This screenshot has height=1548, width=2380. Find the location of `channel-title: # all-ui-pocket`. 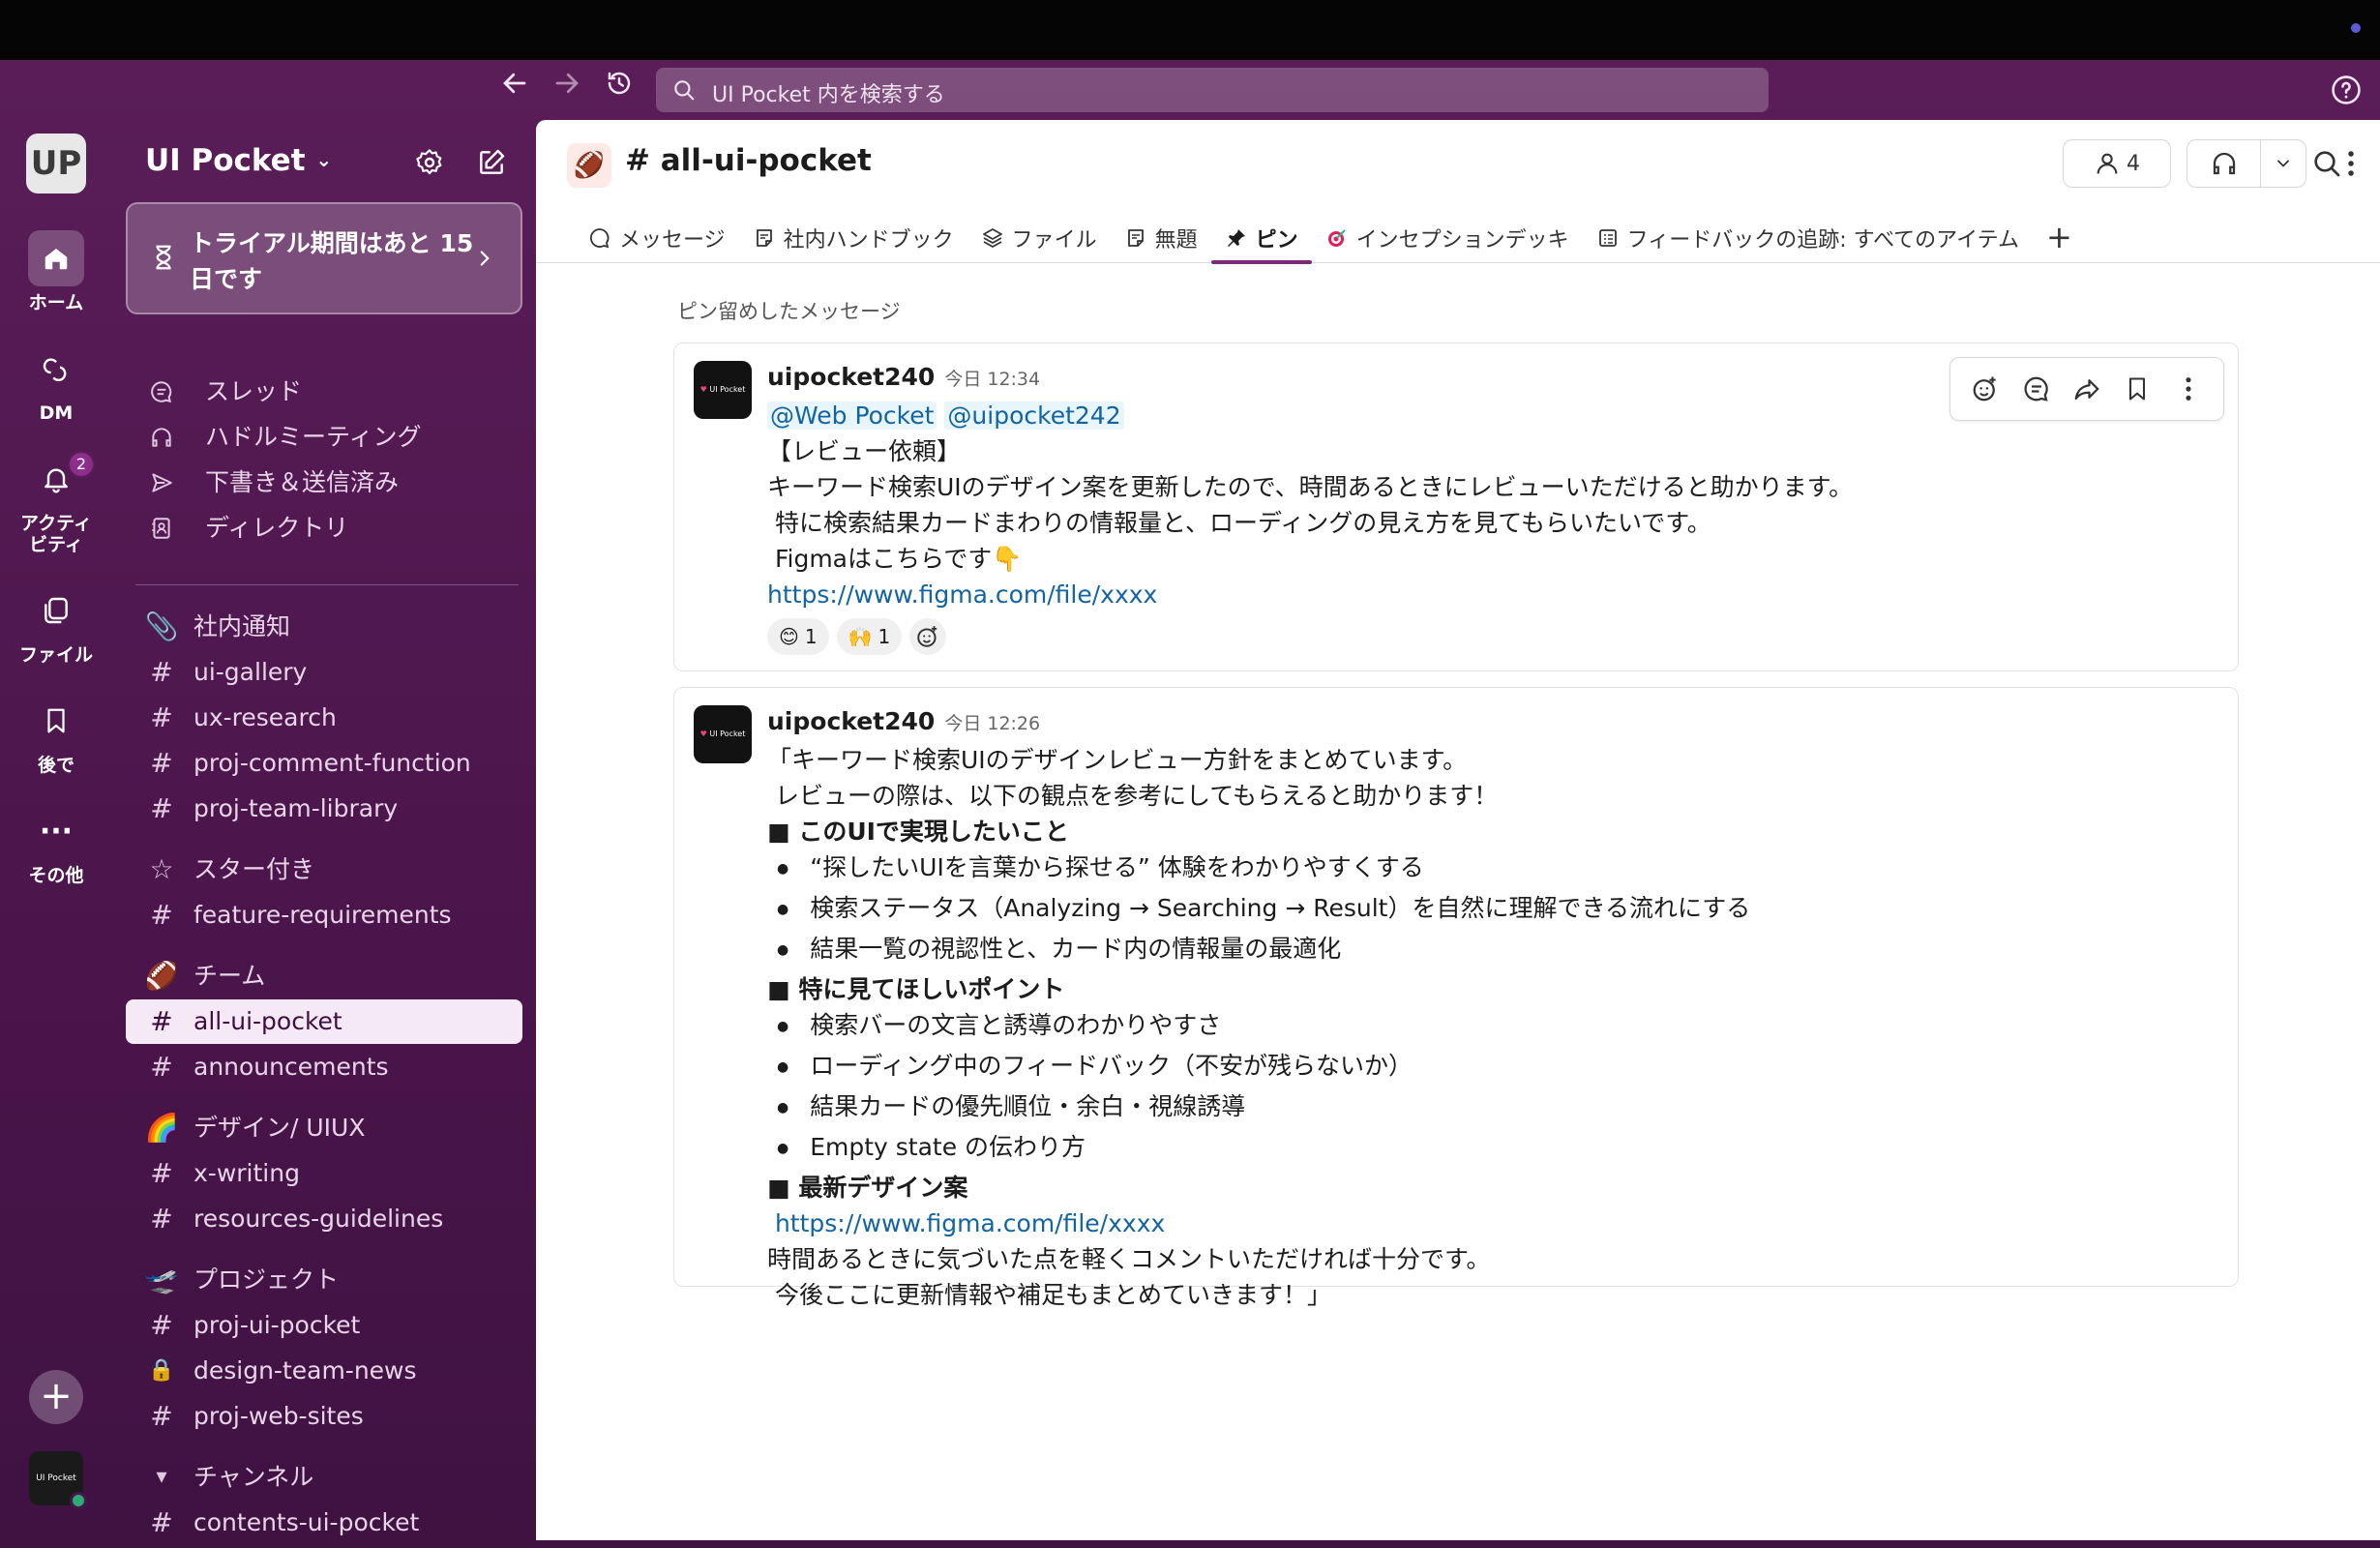

channel-title: # all-ui-pocket is located at coordinates (749, 160).